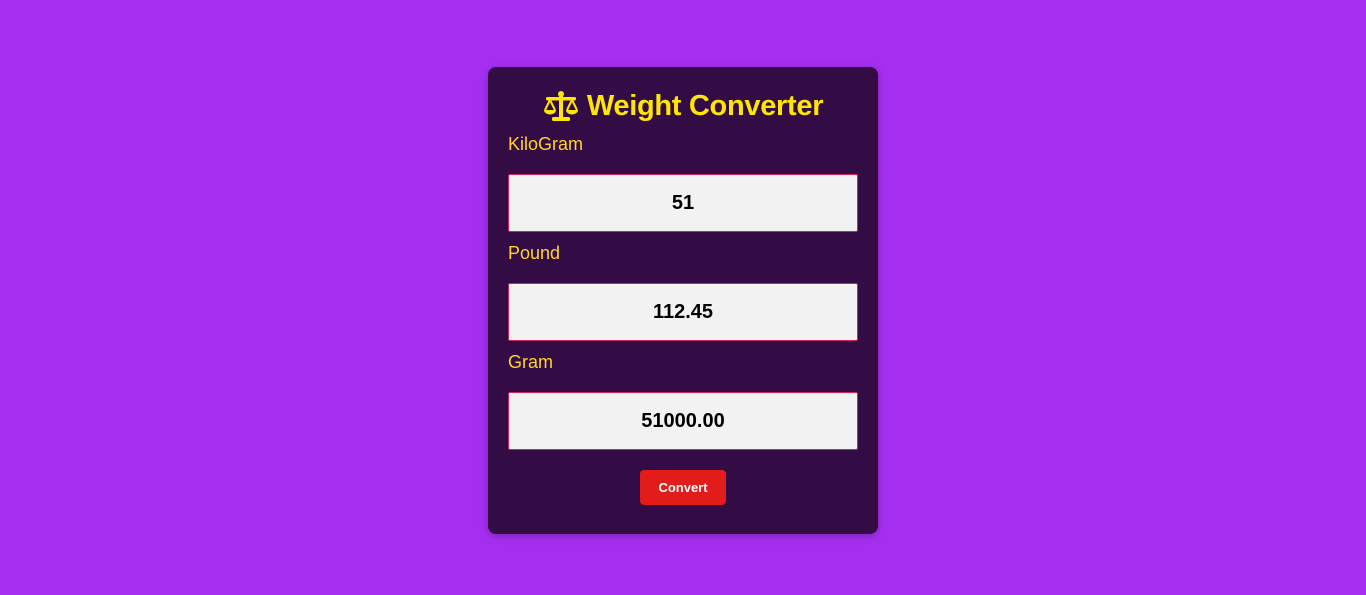 Image resolution: width=1366 pixels, height=595 pixels. What do you see at coordinates (561, 106) in the screenshot?
I see `scale-balance-icon` at bounding box center [561, 106].